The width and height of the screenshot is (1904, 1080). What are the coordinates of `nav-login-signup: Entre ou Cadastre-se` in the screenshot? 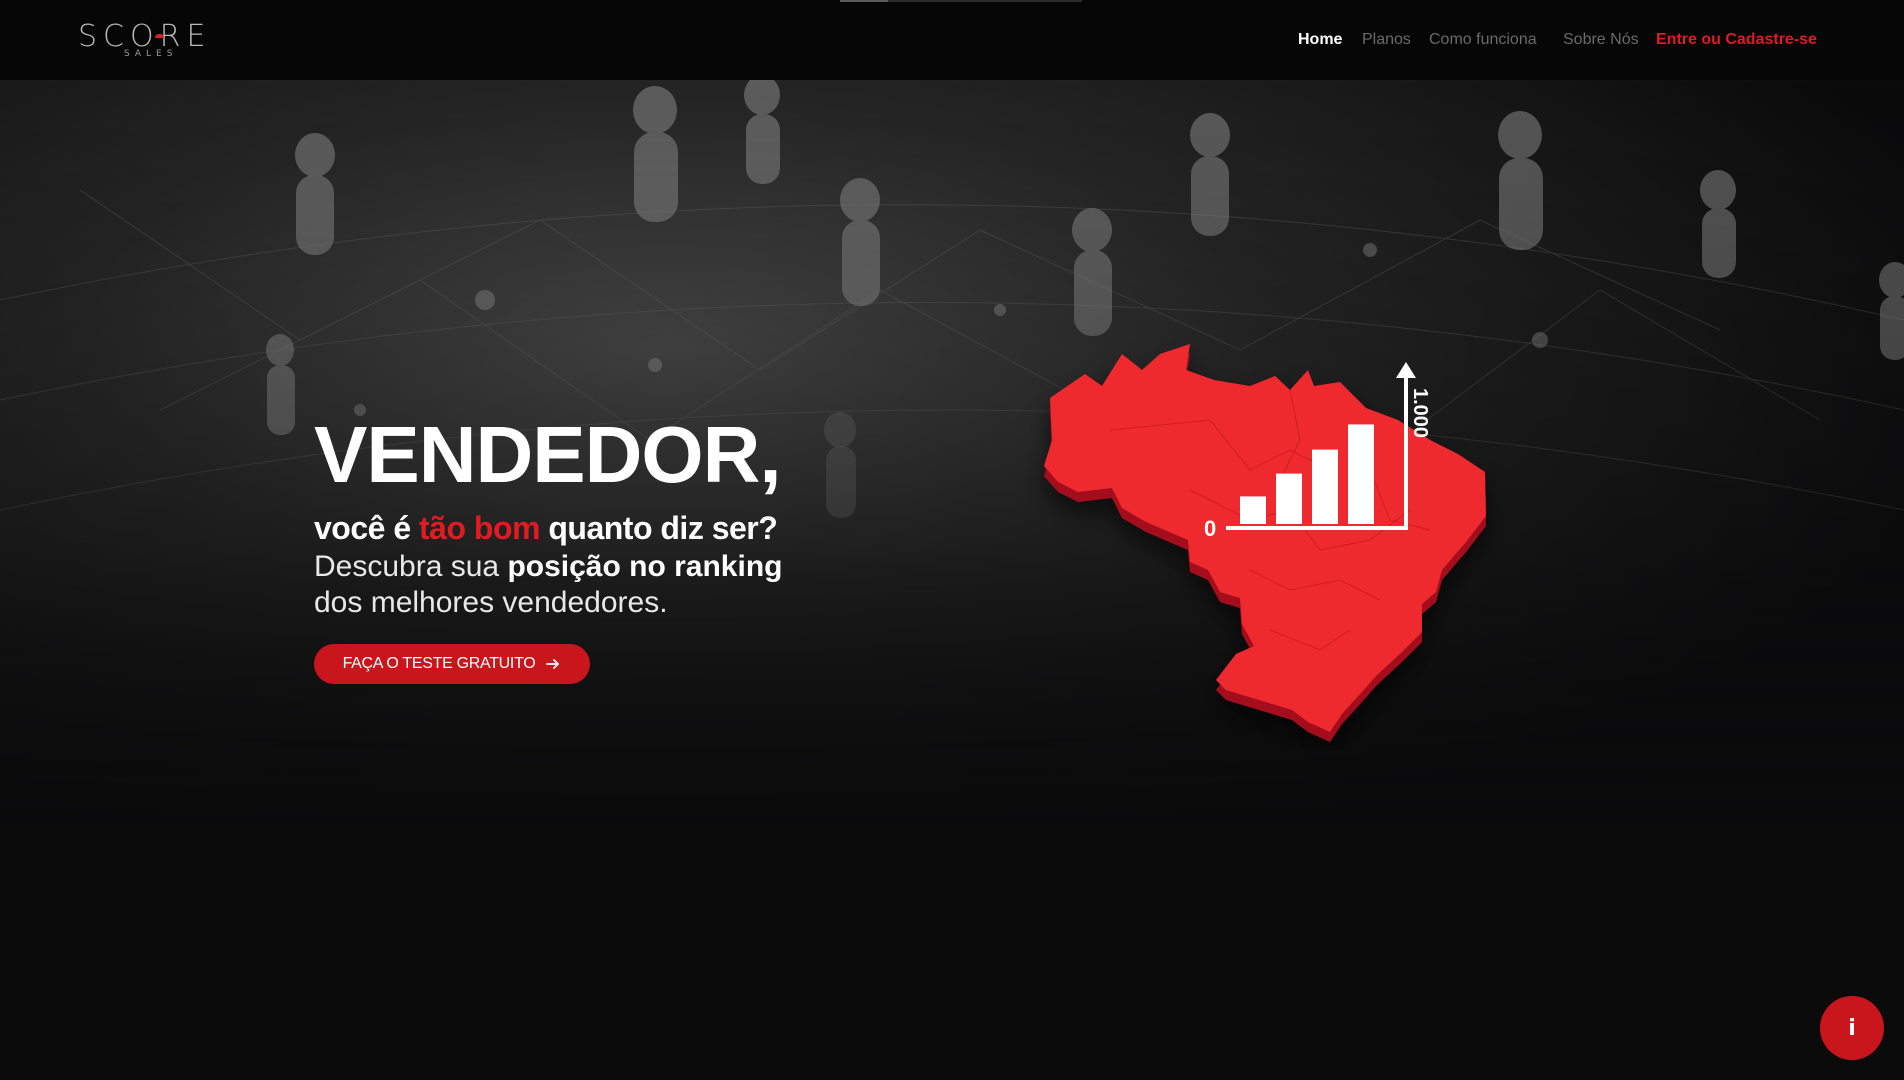 It's located at (1736, 40).